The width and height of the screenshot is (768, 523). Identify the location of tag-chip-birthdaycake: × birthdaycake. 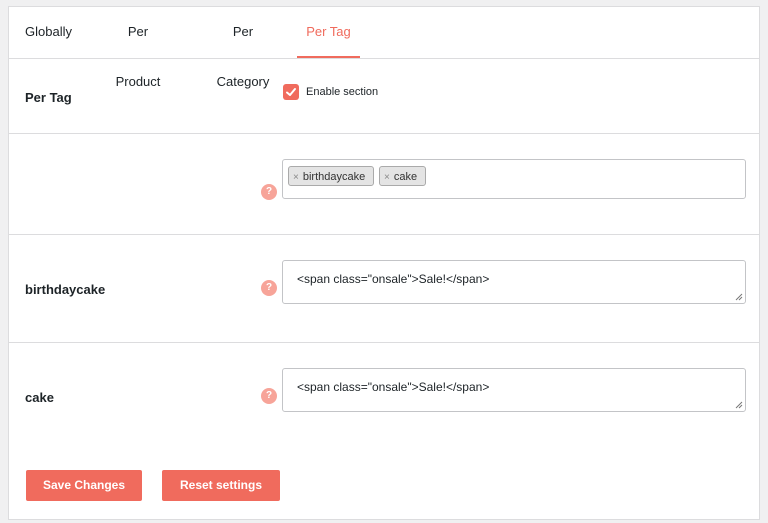
(331, 176).